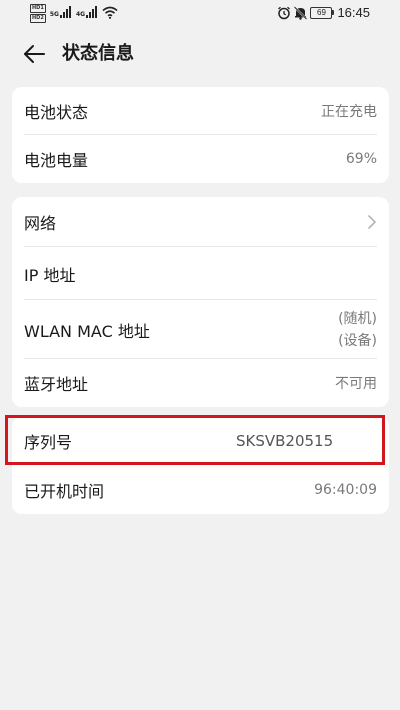 This screenshot has height=710, width=400. Describe the element at coordinates (357, 330) in the screenshot. I see `mac-address-value: (随机) (设备)` at that location.